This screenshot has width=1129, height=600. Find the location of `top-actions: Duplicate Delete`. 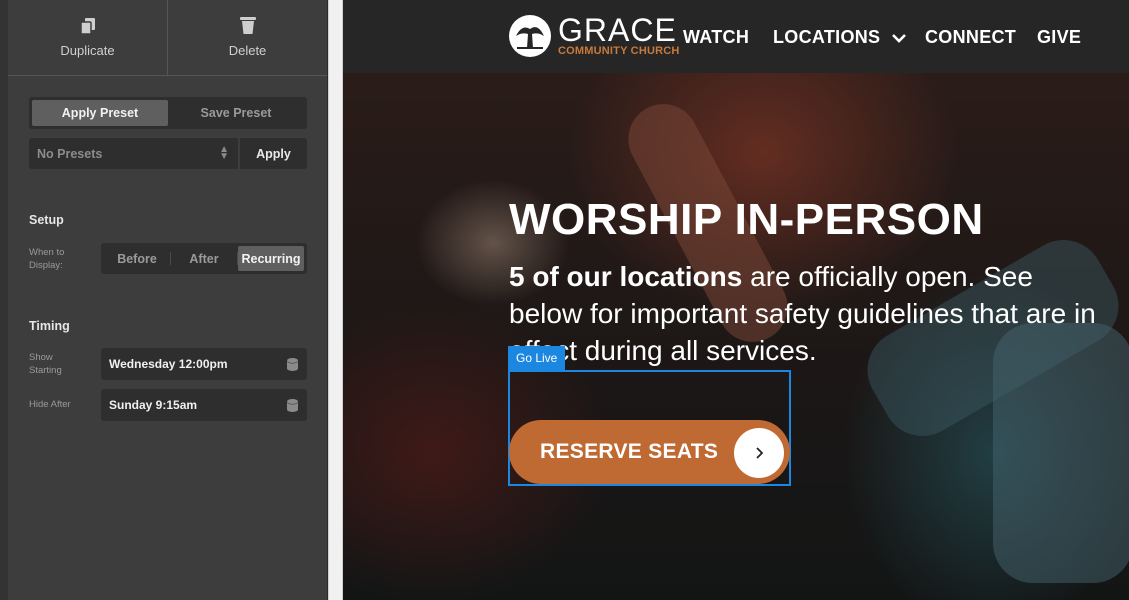

top-actions: Duplicate Delete is located at coordinates (167, 38).